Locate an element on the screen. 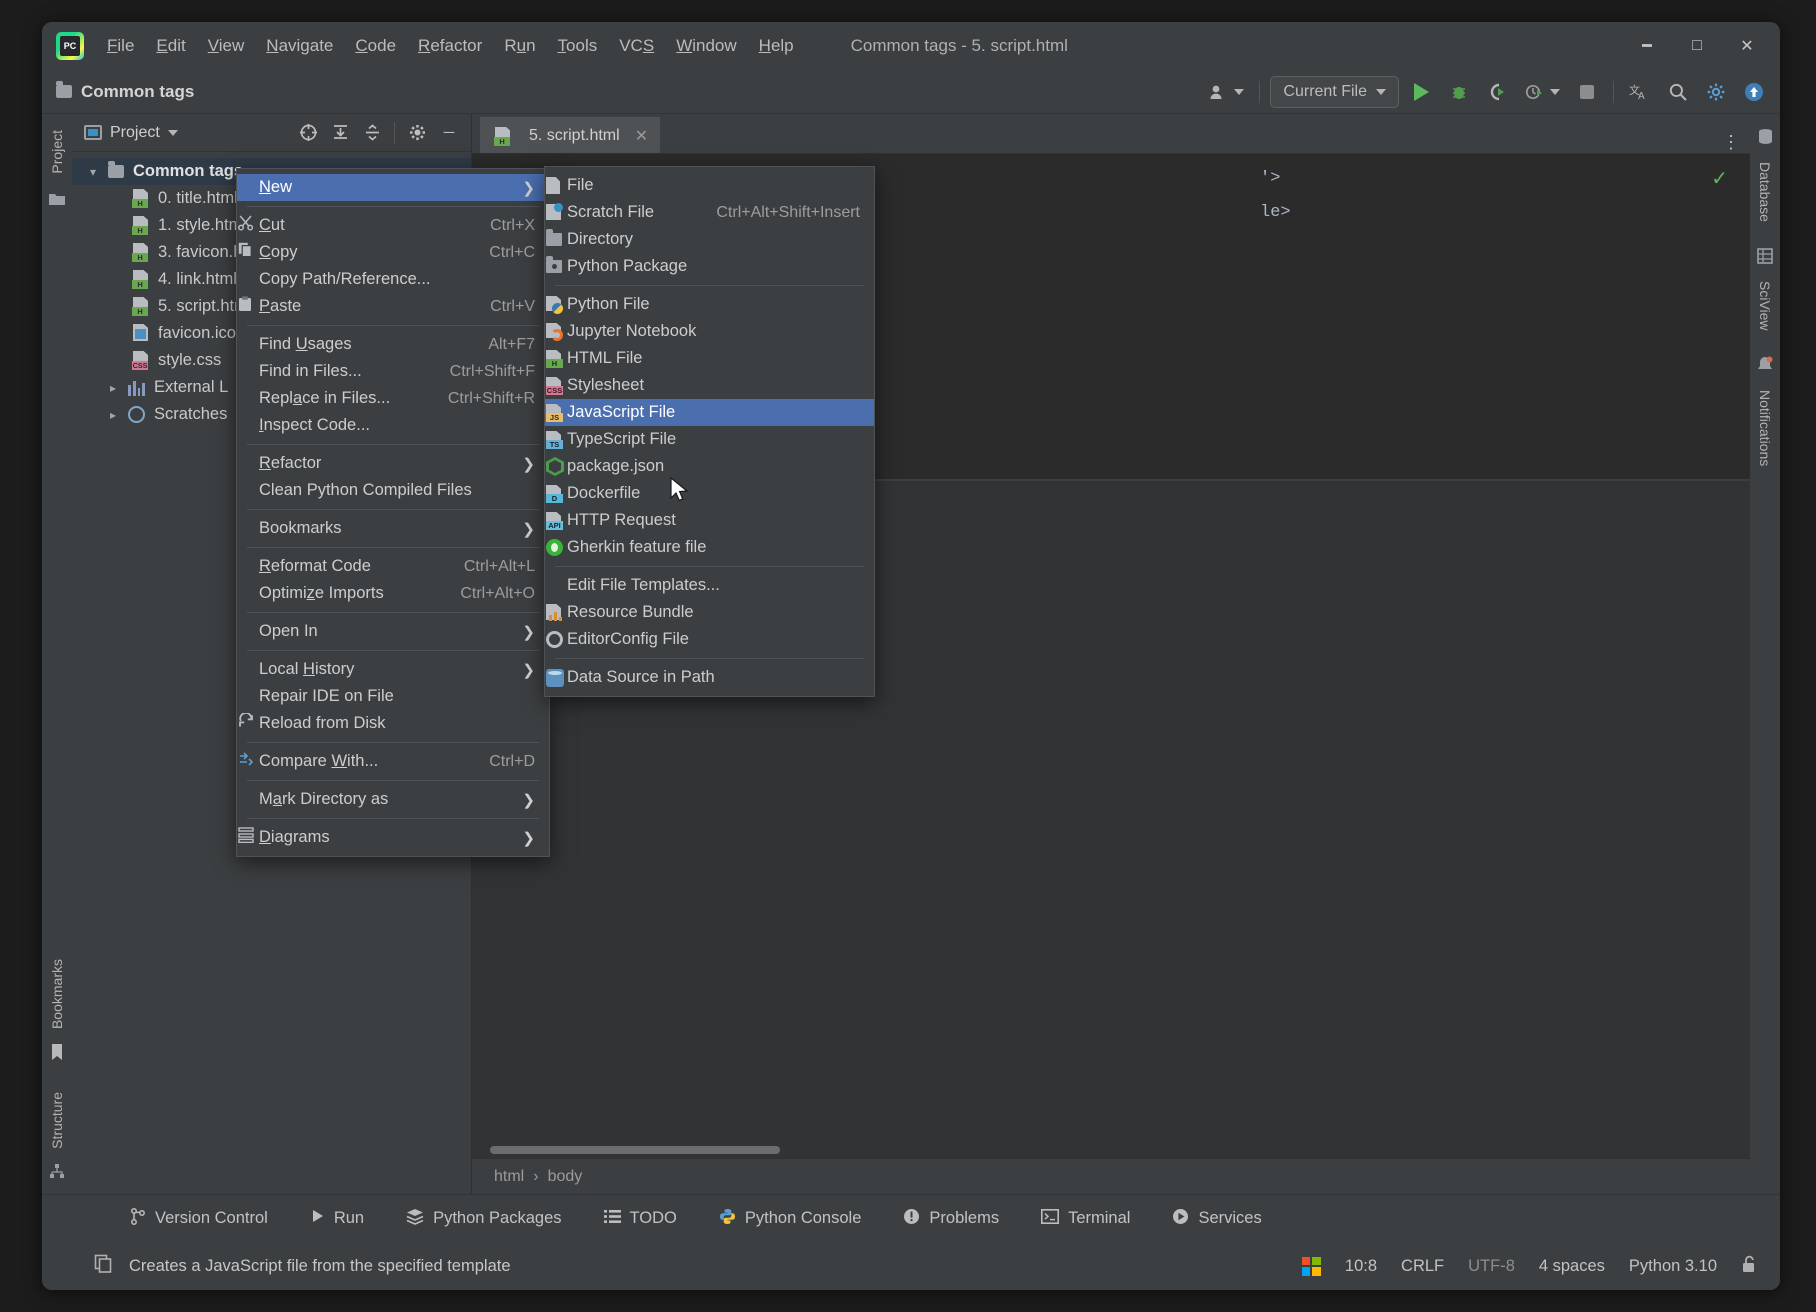 The image size is (1816, 1312). debug-button is located at coordinates (1459, 92).